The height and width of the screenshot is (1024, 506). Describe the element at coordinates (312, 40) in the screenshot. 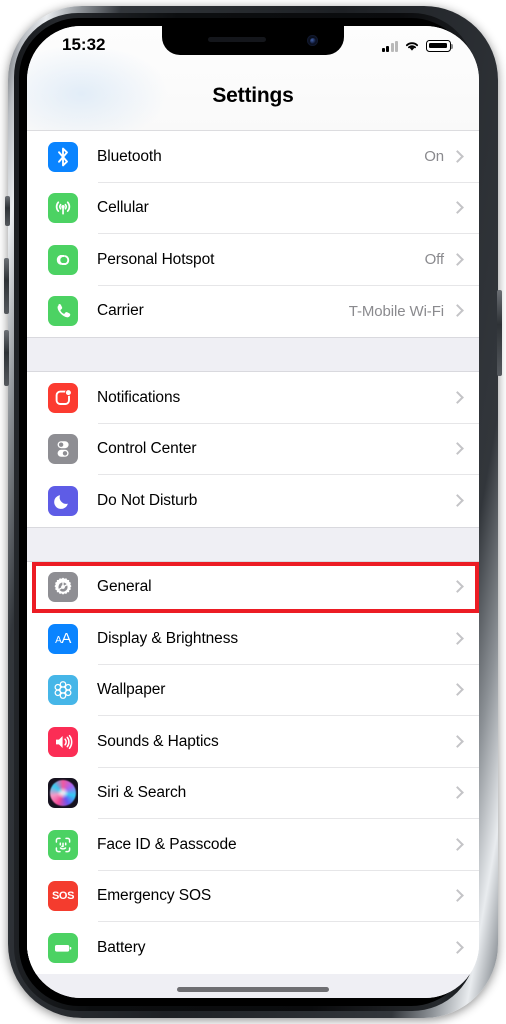

I see `front-camera-icon` at that location.